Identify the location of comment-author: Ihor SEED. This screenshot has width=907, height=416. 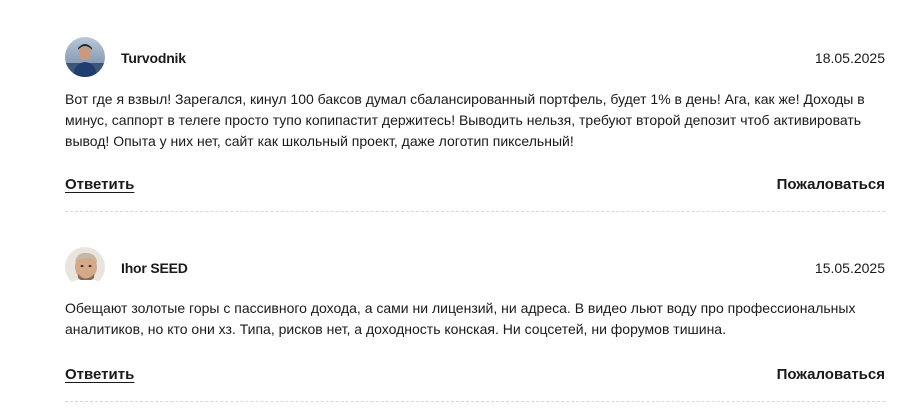
(154, 268).